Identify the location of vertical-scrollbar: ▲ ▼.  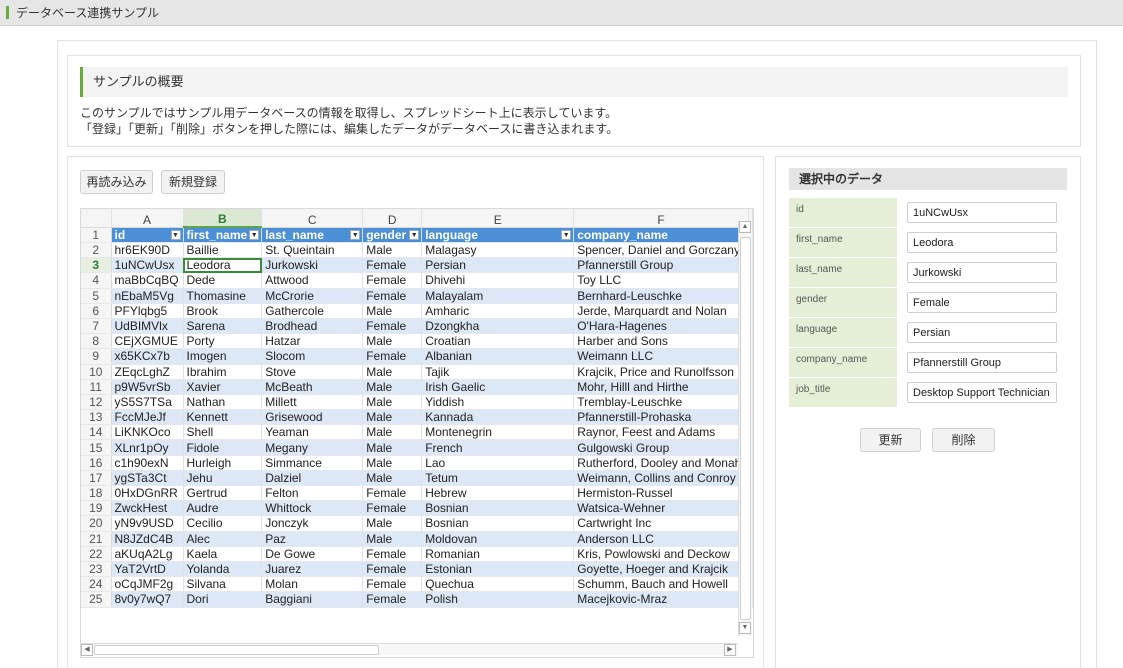
(745, 428).